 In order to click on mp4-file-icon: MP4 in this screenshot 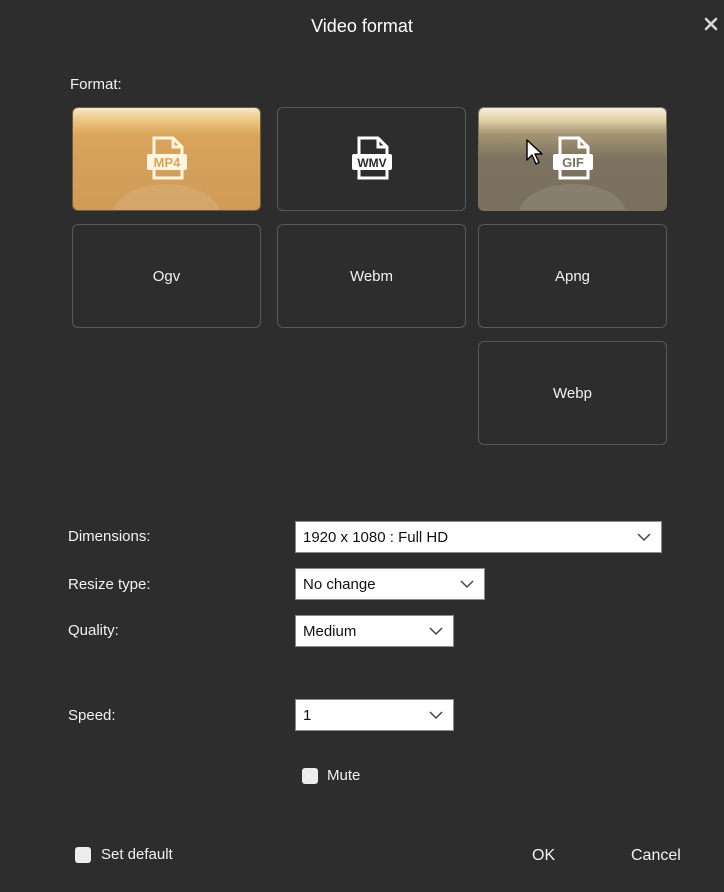, I will do `click(166, 158)`.